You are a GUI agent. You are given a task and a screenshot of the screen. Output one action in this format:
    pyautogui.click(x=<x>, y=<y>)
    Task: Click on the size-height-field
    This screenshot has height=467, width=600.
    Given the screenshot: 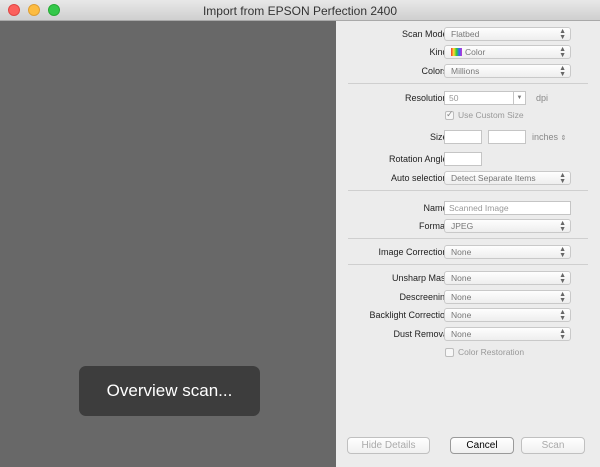 What is the action you would take?
    pyautogui.click(x=507, y=137)
    